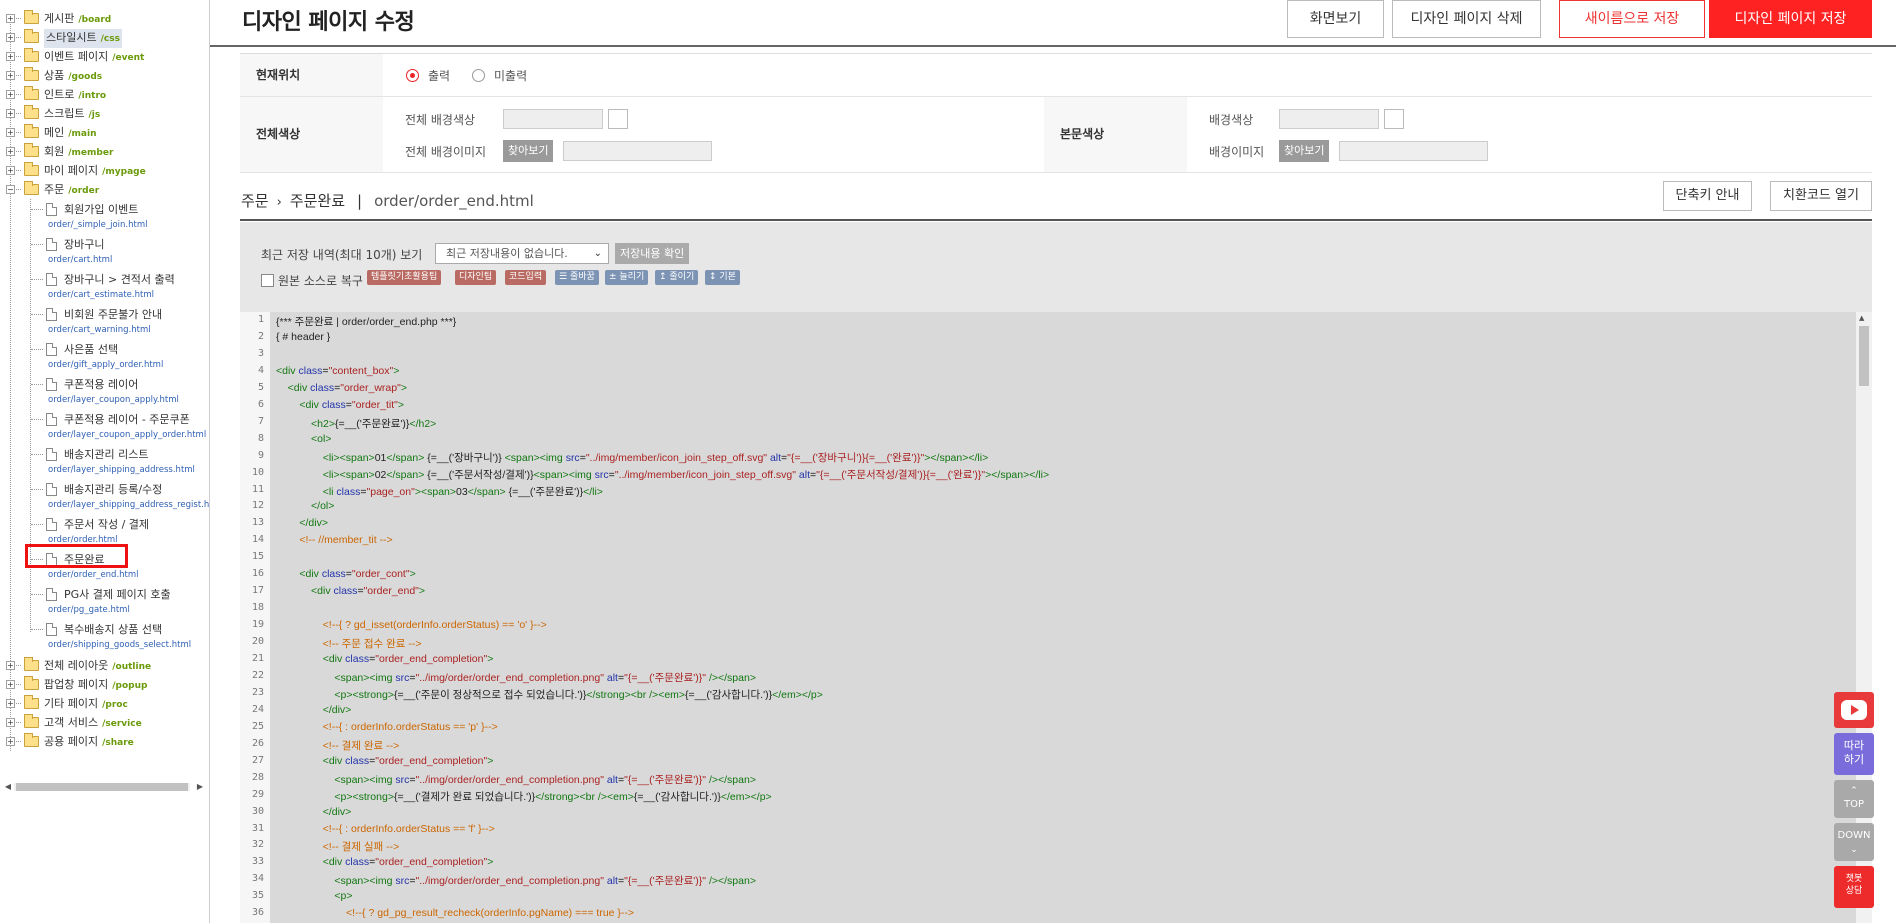 The image size is (1896, 923). I want to click on tag-template-tips: 템플릿기초활용팁, so click(404, 277).